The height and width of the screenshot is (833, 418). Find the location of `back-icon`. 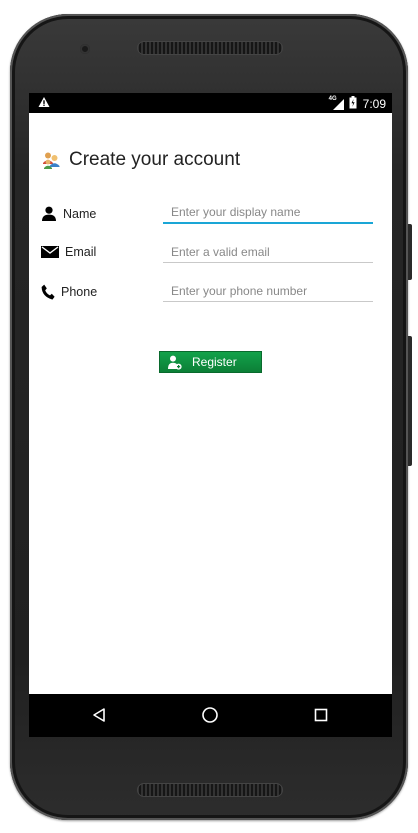

back-icon is located at coordinates (99, 715).